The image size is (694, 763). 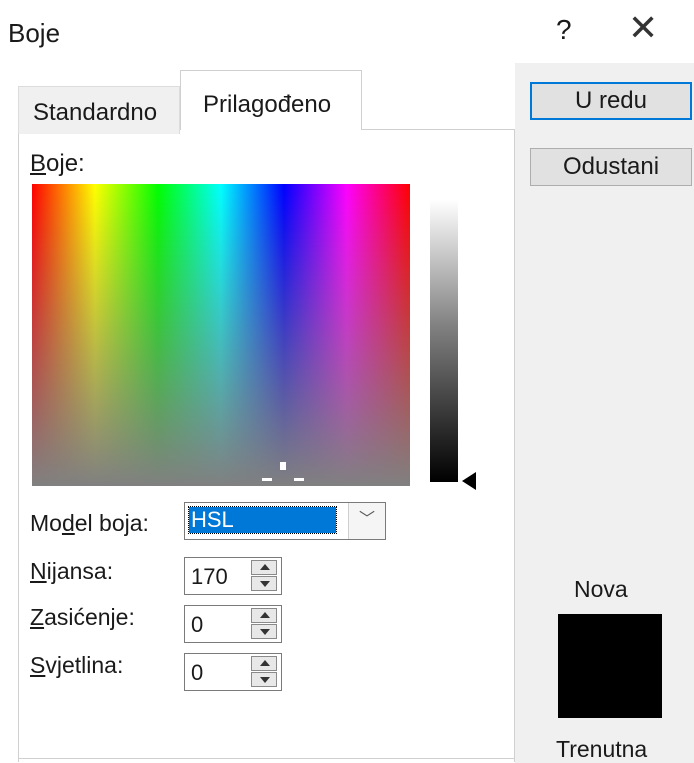 I want to click on close-icon: ✕, so click(x=643, y=28).